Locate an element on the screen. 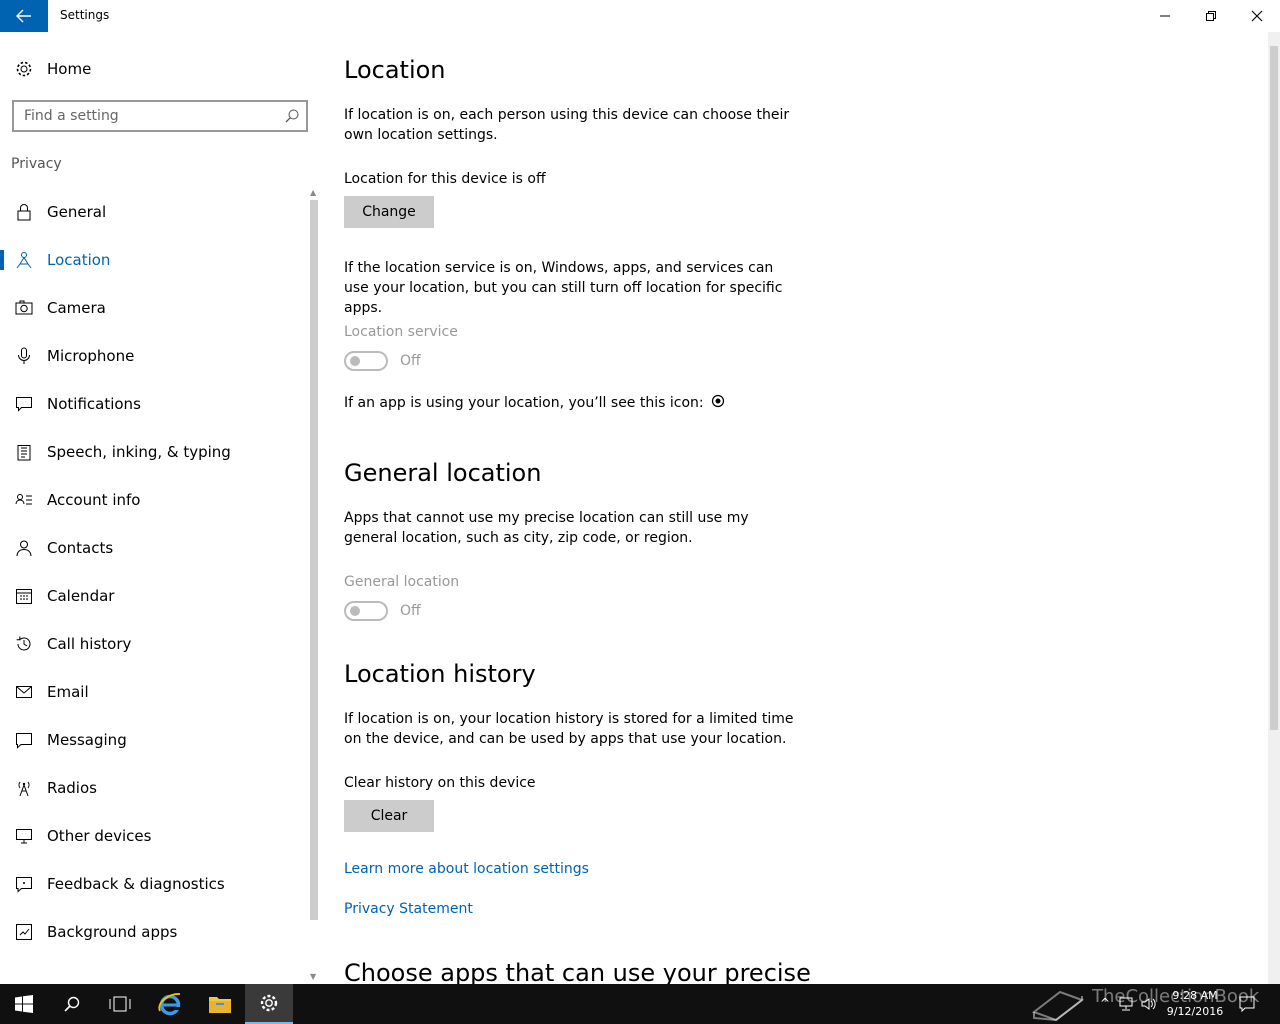 The width and height of the screenshot is (1280, 1024). sidebar-item-camera: Camera is located at coordinates (153, 308).